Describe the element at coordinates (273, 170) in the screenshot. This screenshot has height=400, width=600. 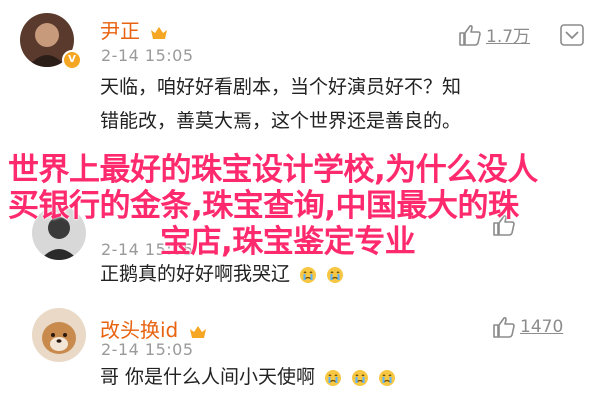
I see `overlay-line-1: 世界上最好的珠宝设计学校,为什么没人` at that location.